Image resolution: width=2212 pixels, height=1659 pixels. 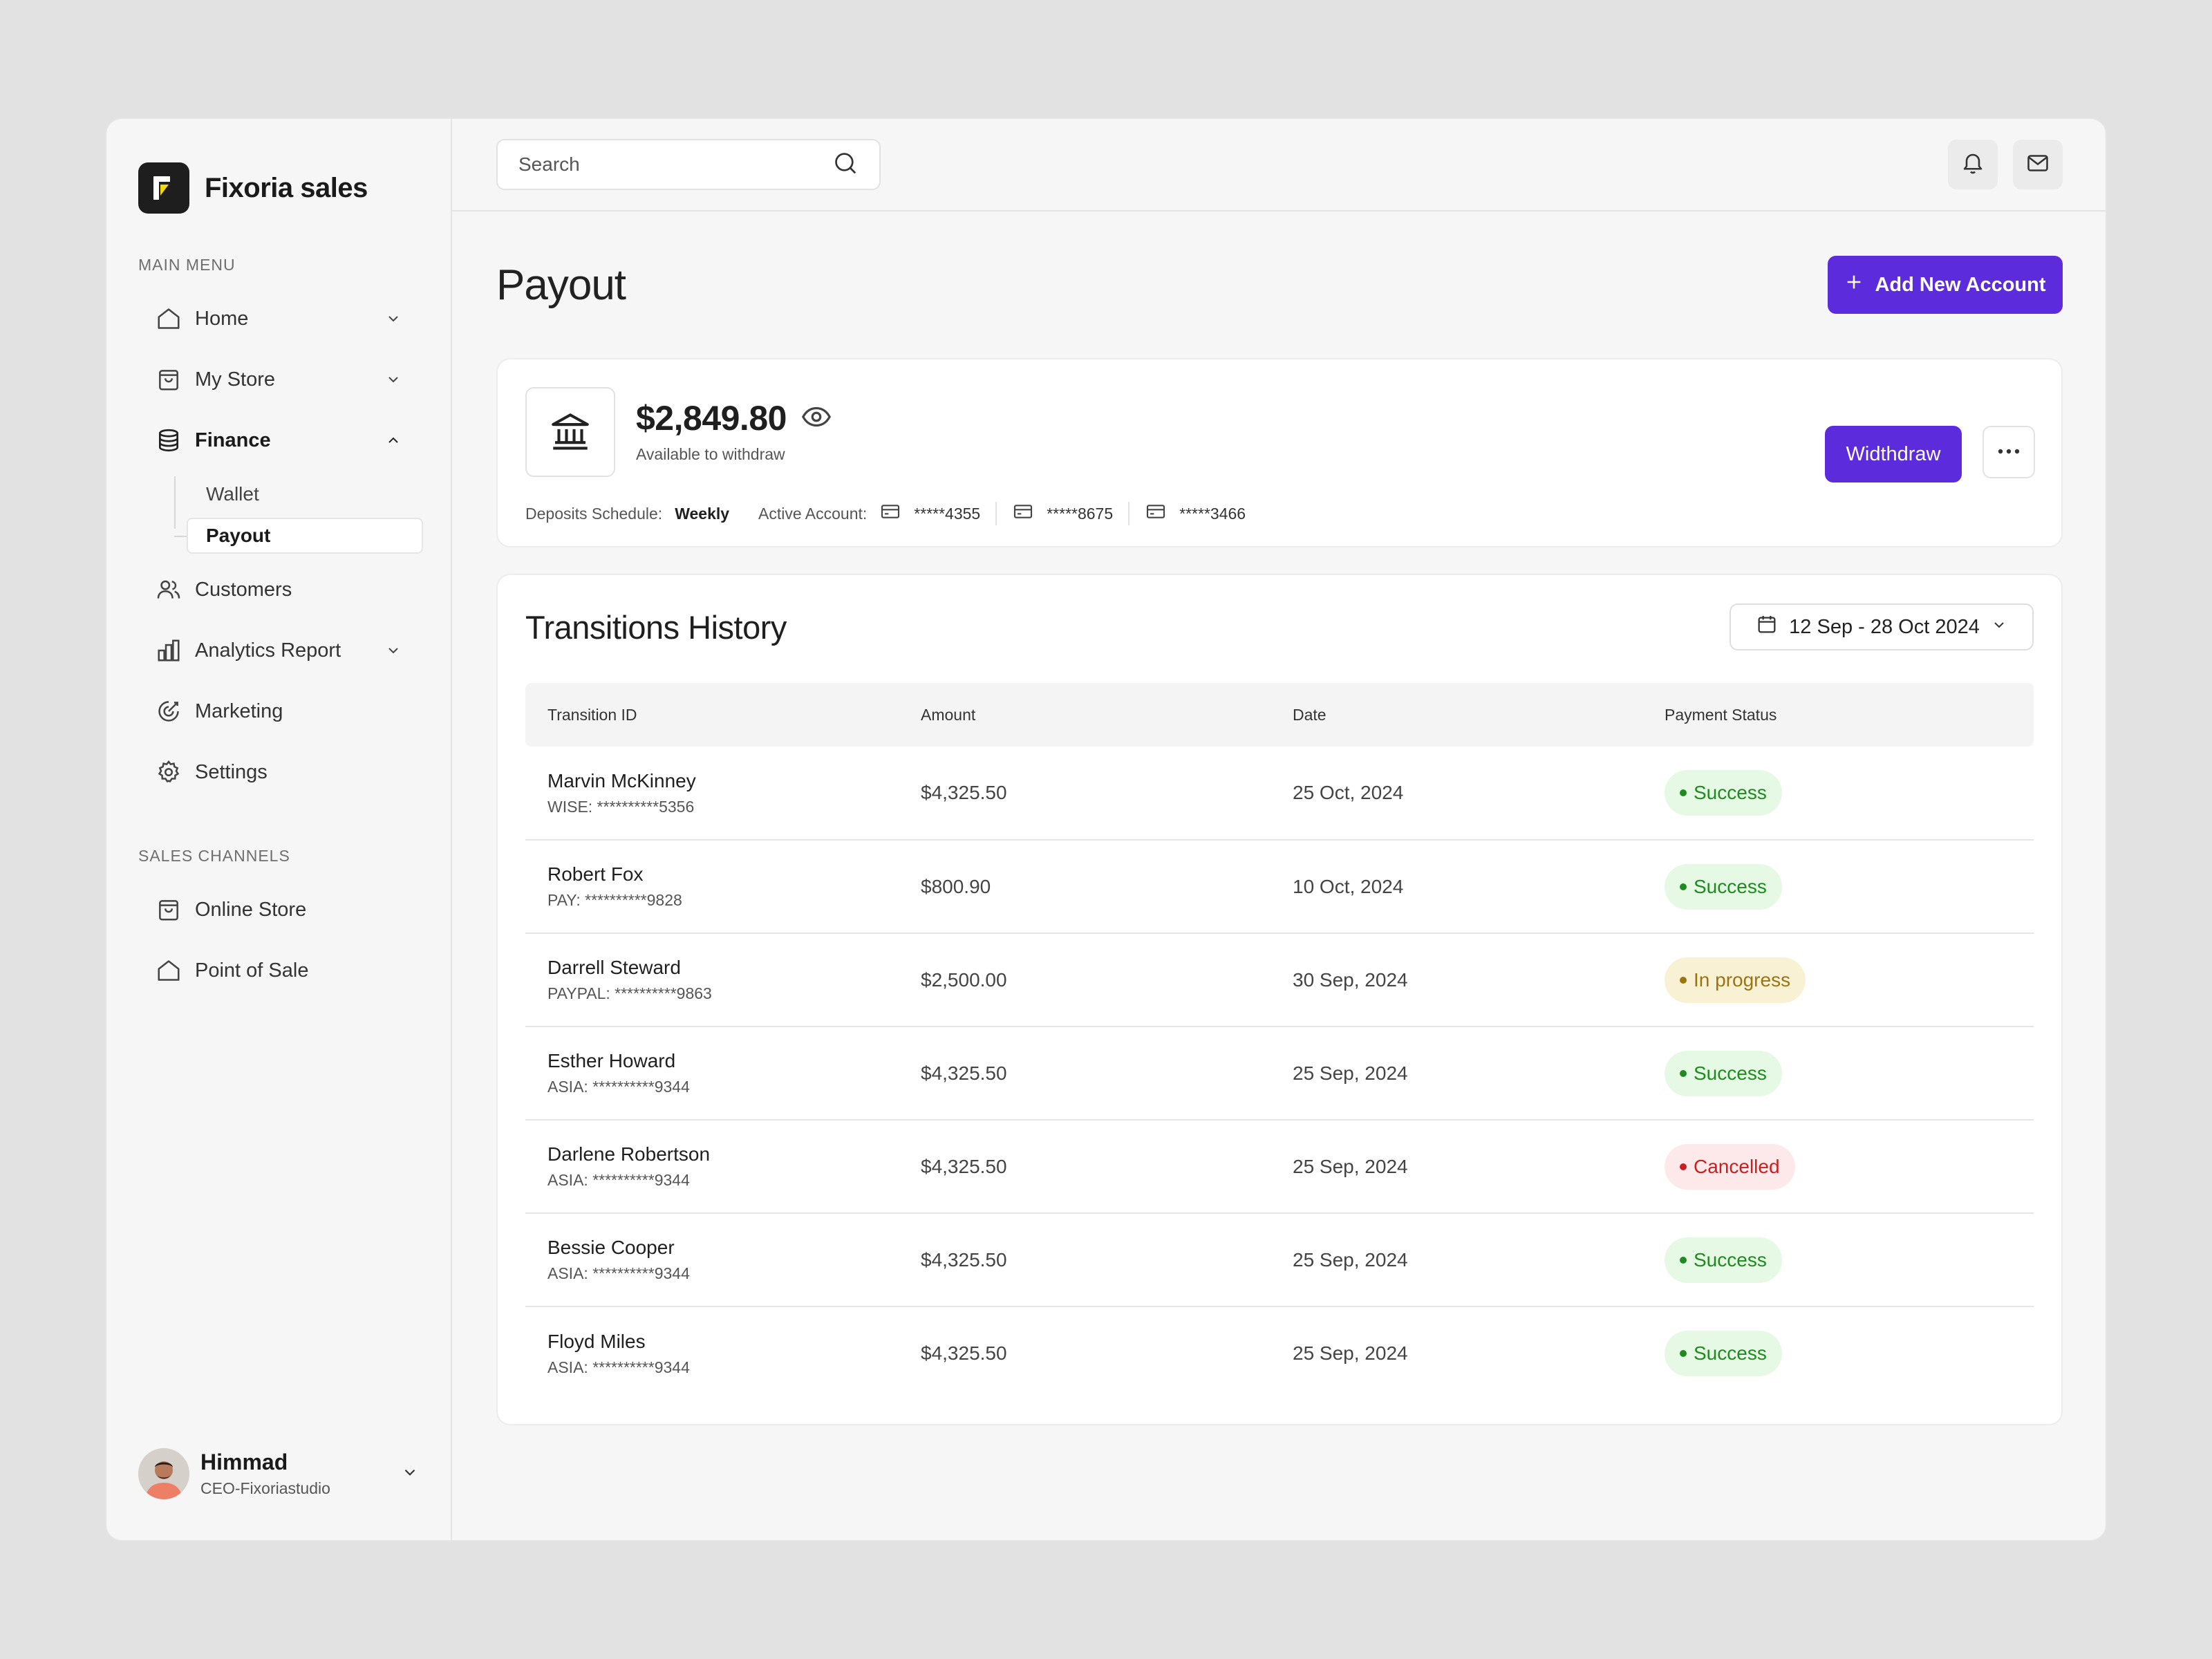 I want to click on balance-area: $2,849.80 Available to withdraw, so click(x=734, y=431).